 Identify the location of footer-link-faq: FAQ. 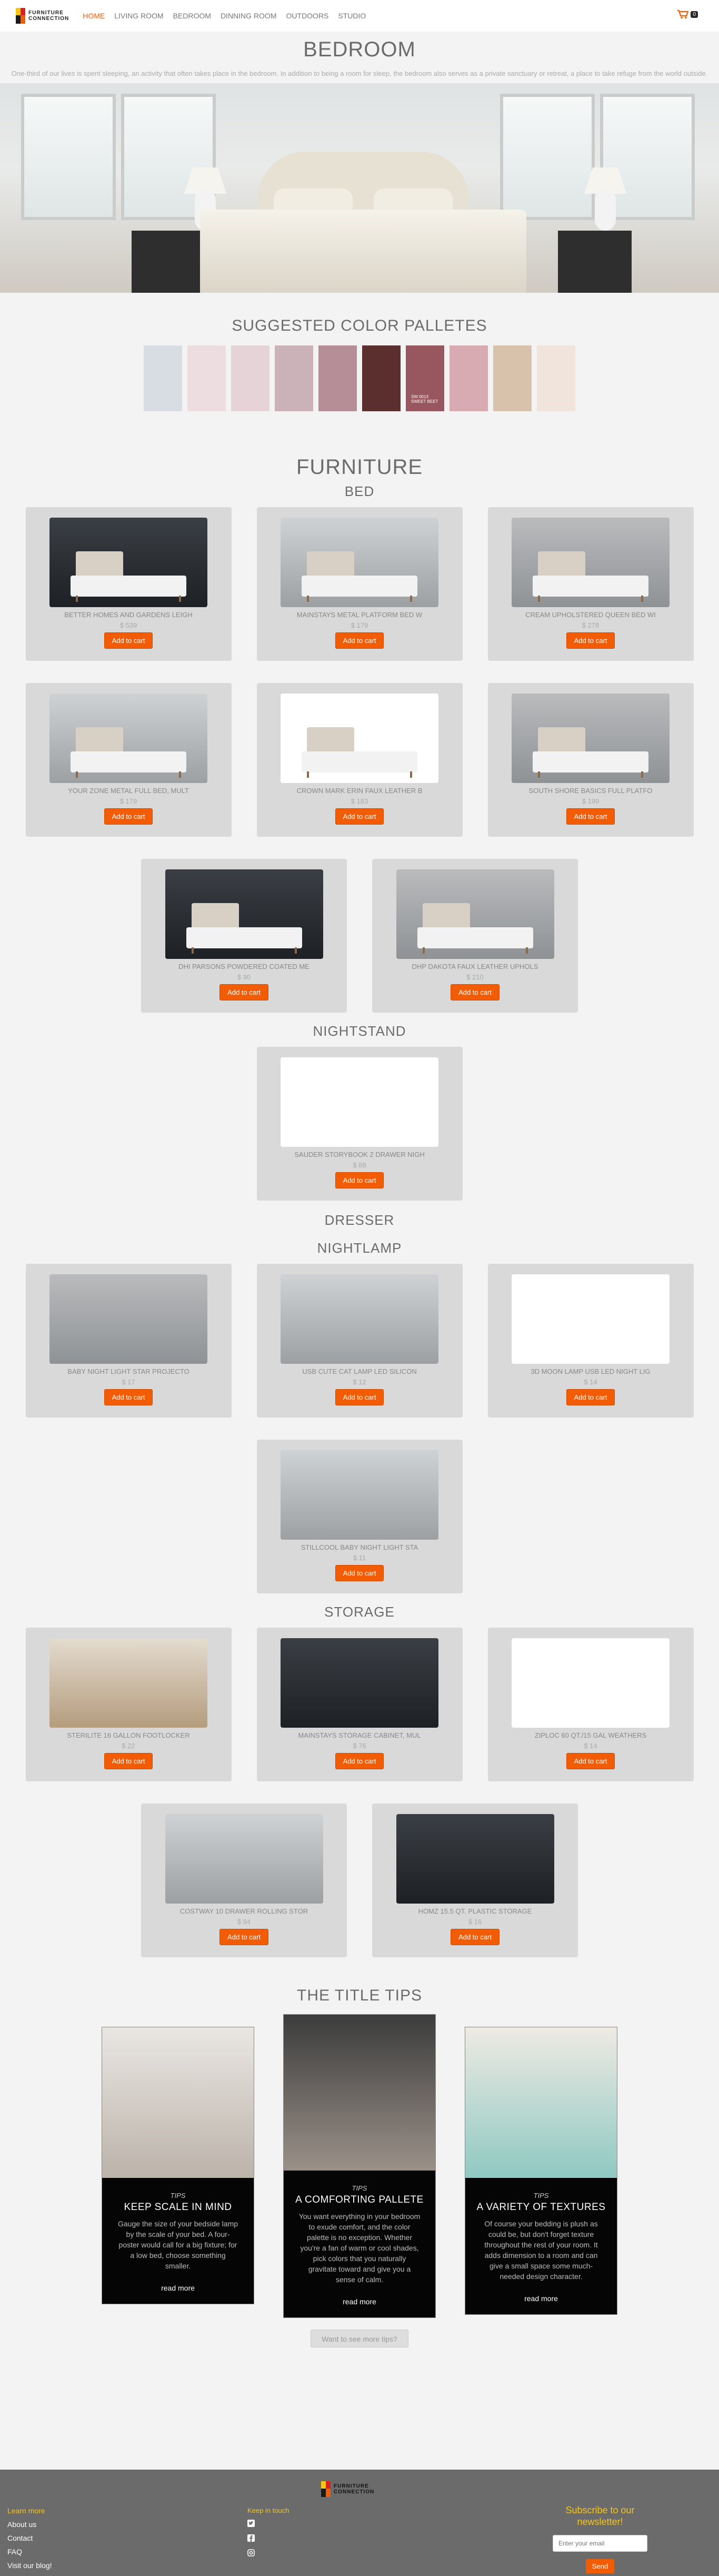
(29, 2552).